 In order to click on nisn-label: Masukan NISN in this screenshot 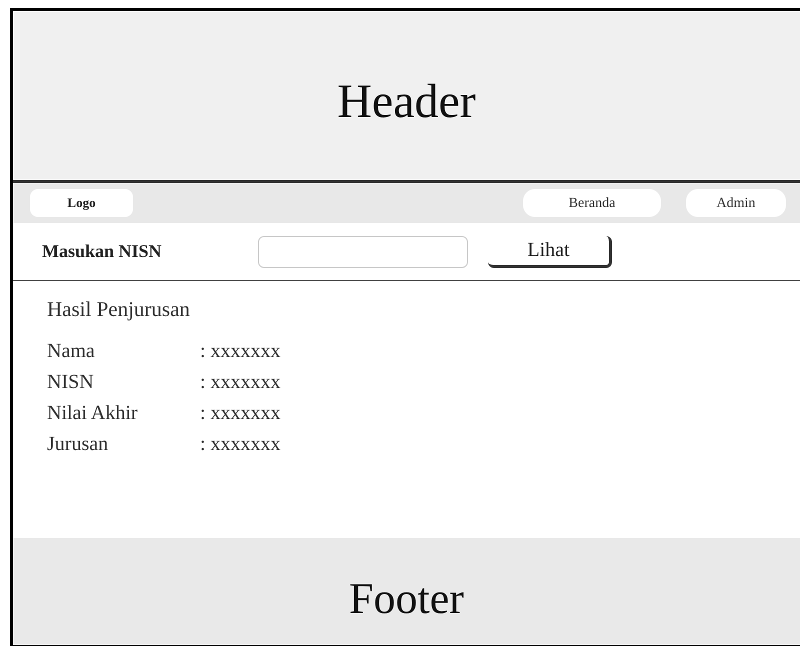, I will do `click(102, 251)`.